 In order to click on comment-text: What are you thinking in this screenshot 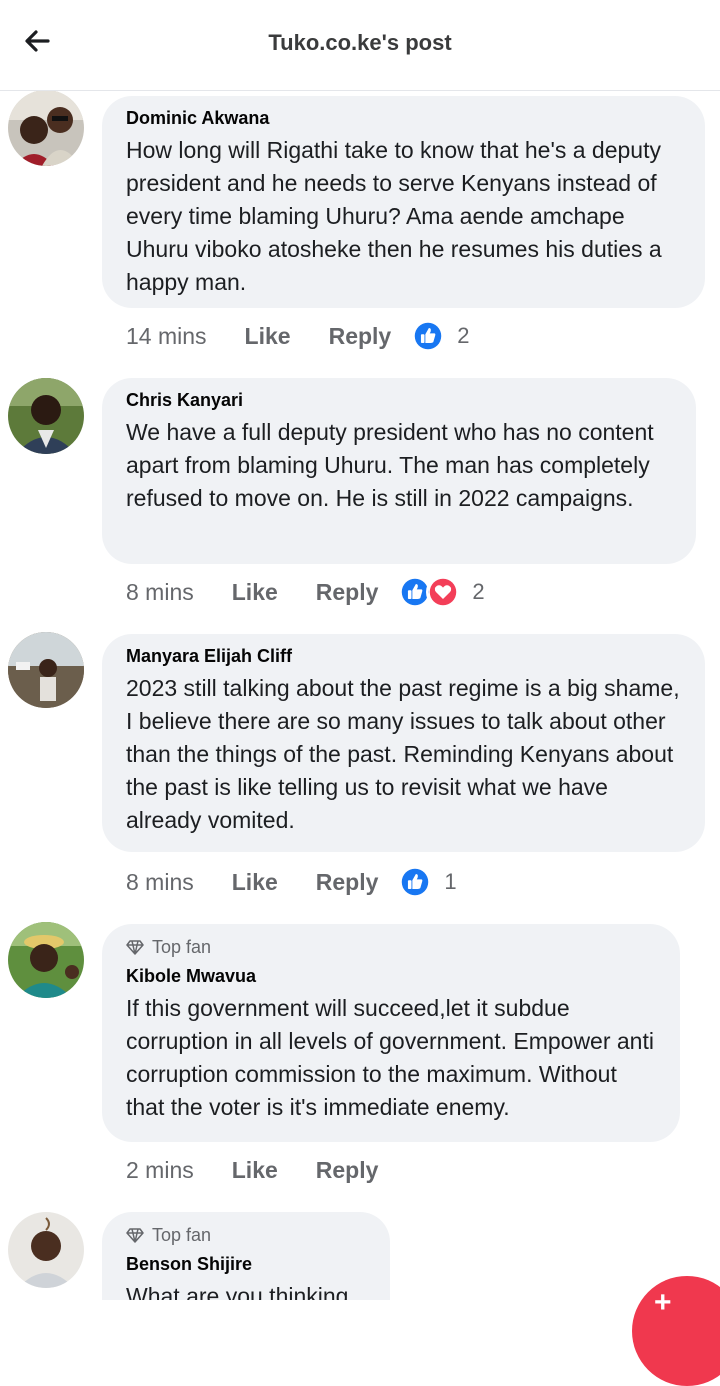, I will do `click(237, 1291)`.